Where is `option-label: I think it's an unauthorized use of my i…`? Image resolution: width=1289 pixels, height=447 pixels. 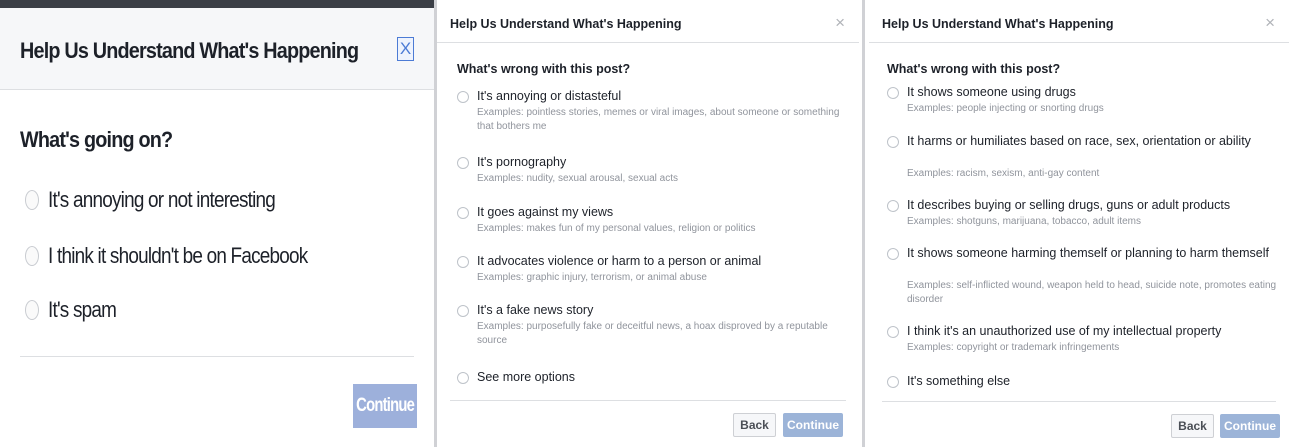 option-label: I think it's an unauthorized use of my i… is located at coordinates (1064, 331).